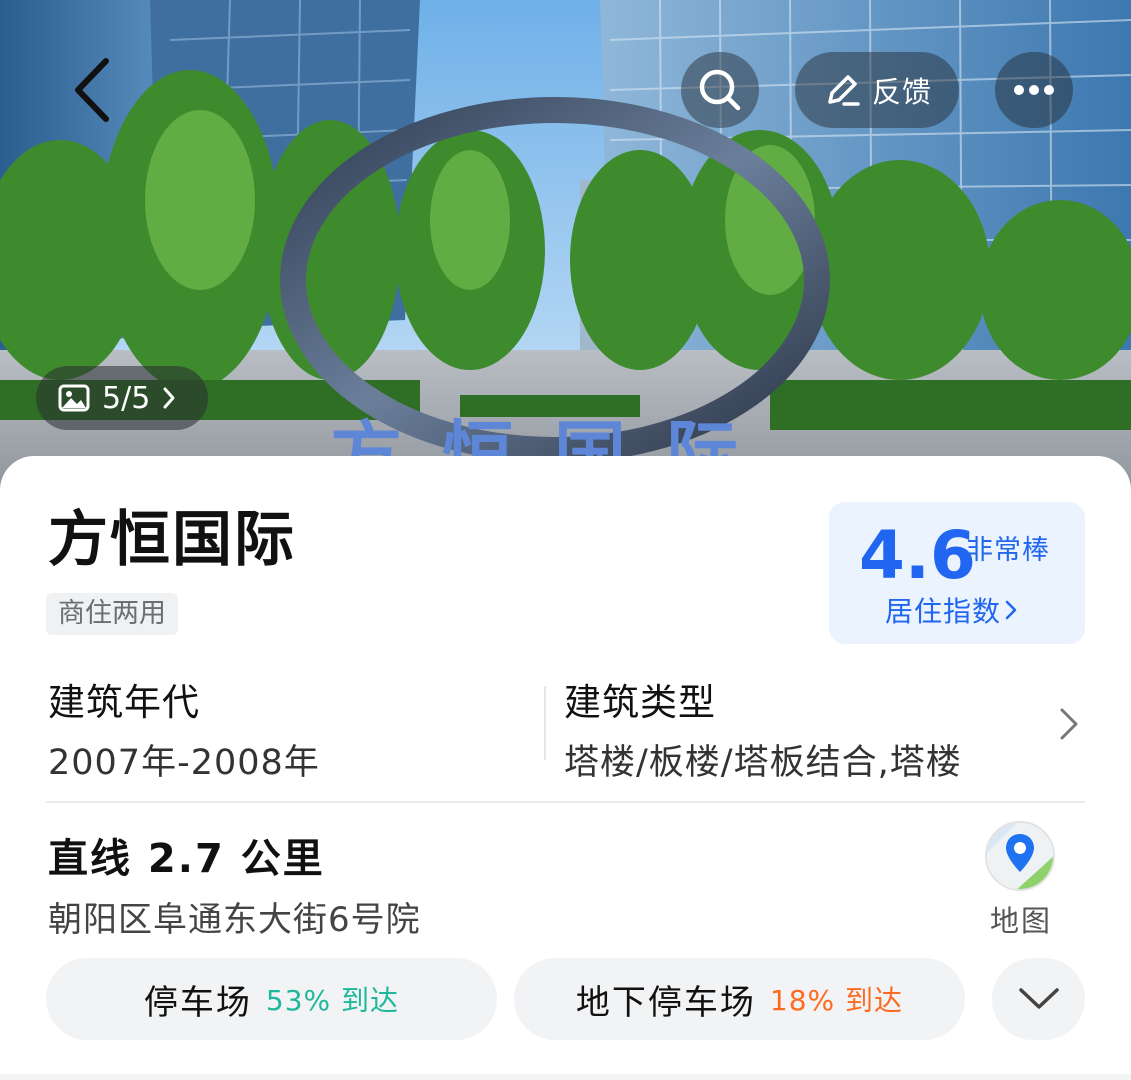 The height and width of the screenshot is (1080, 1131). What do you see at coordinates (640, 702) in the screenshot?
I see `build-type-label: 建筑类型` at bounding box center [640, 702].